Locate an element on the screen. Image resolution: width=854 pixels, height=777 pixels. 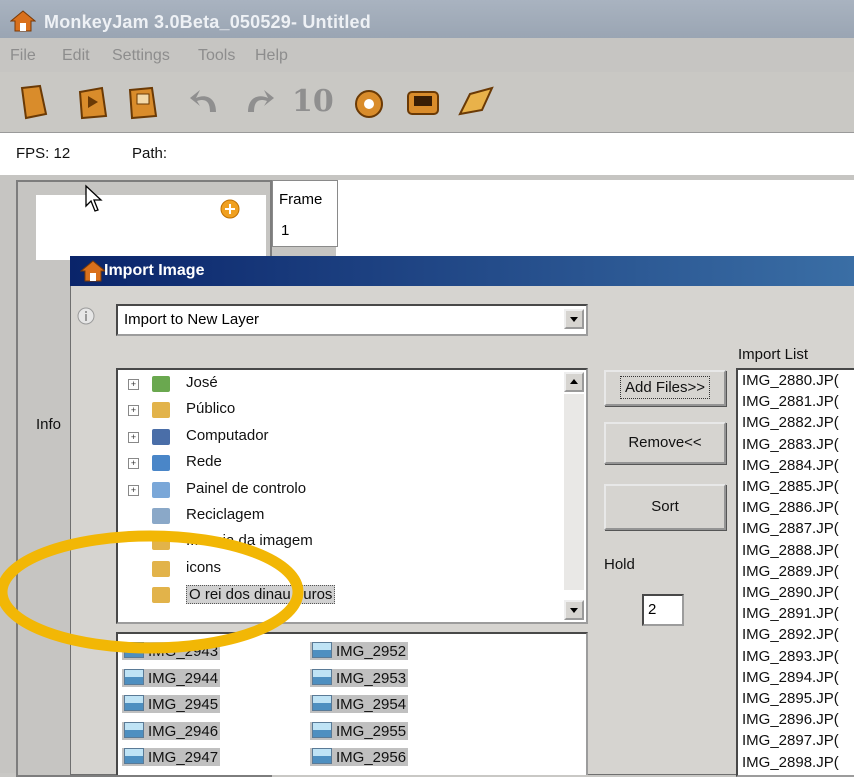
sort-button: Sort is located at coordinates (665, 507).